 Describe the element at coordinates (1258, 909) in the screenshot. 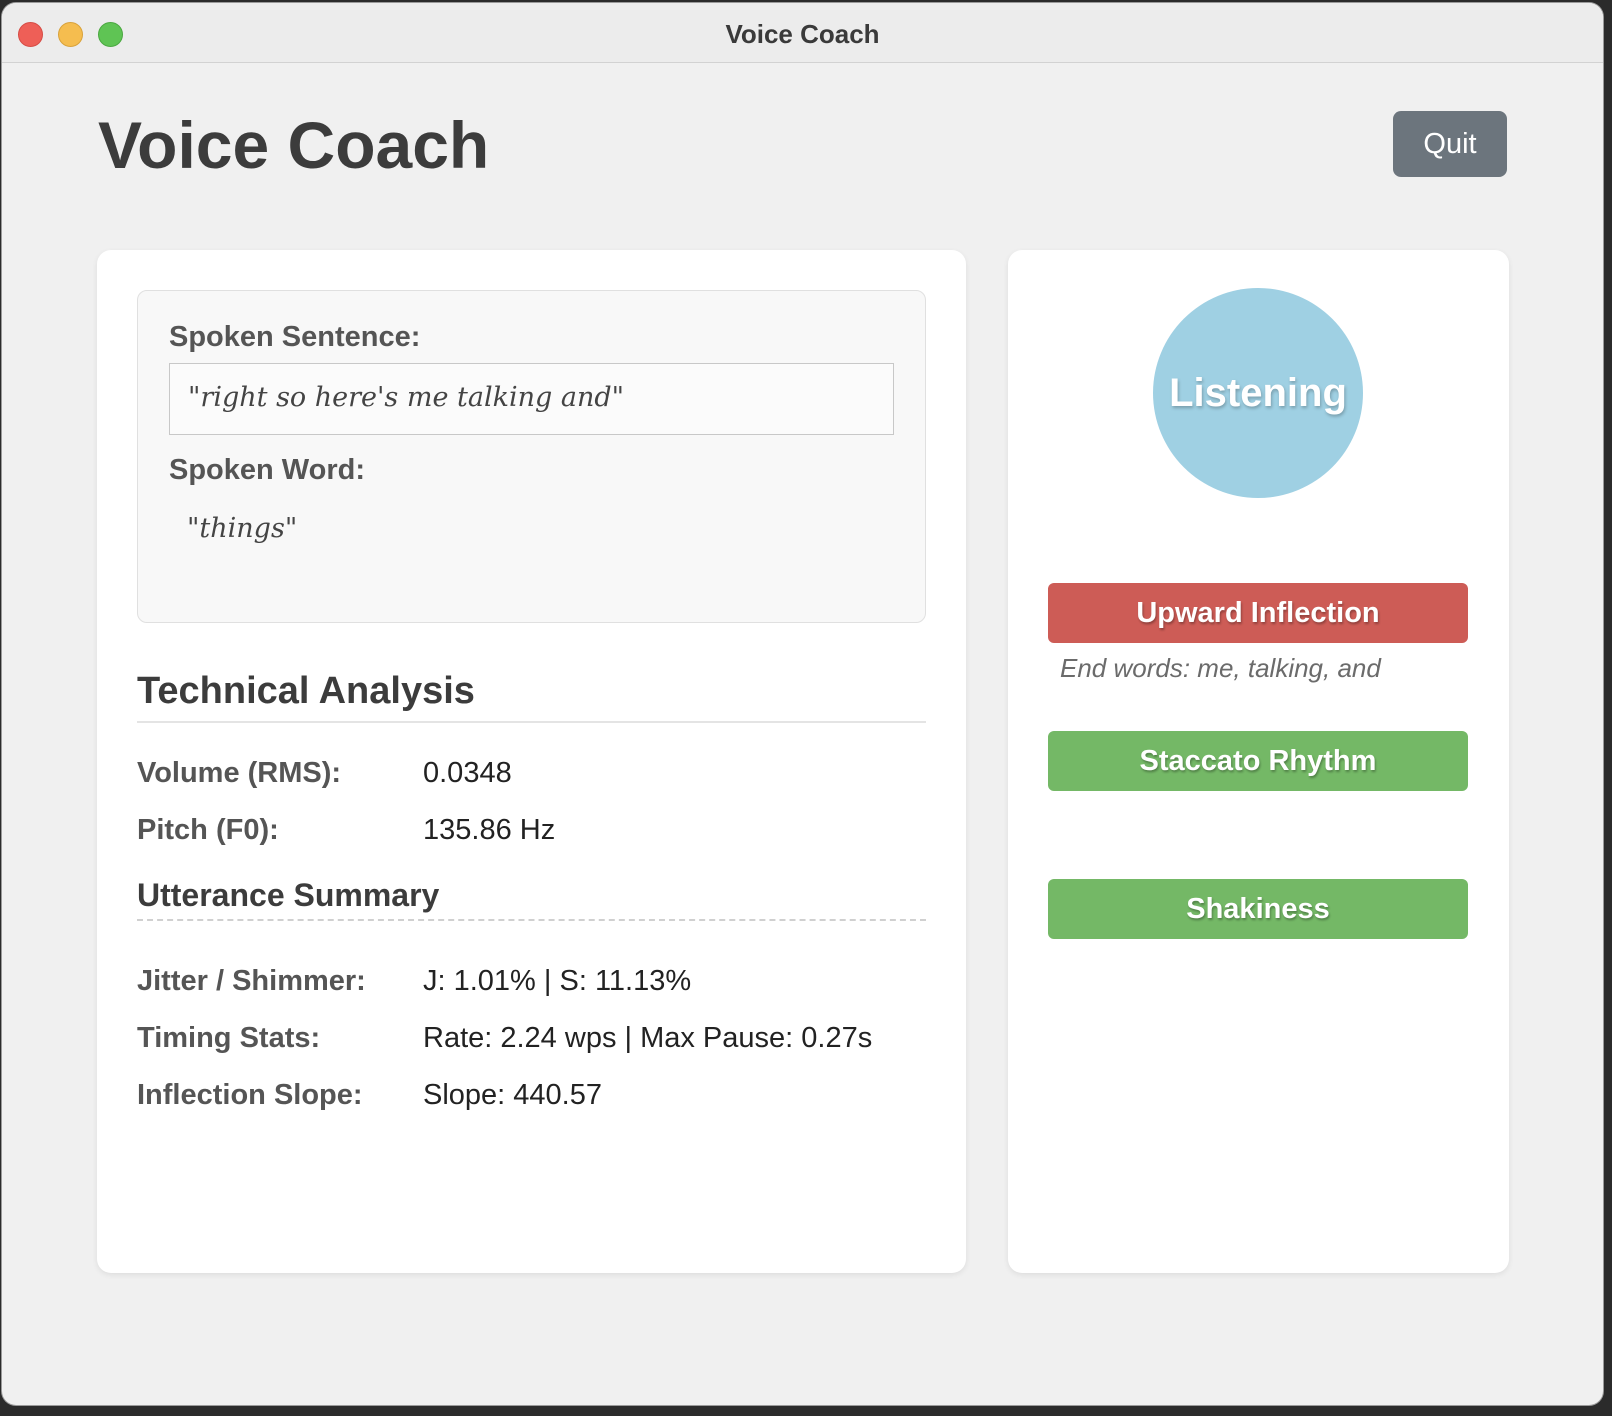

I see `shakiness-indicator: Shakiness` at that location.